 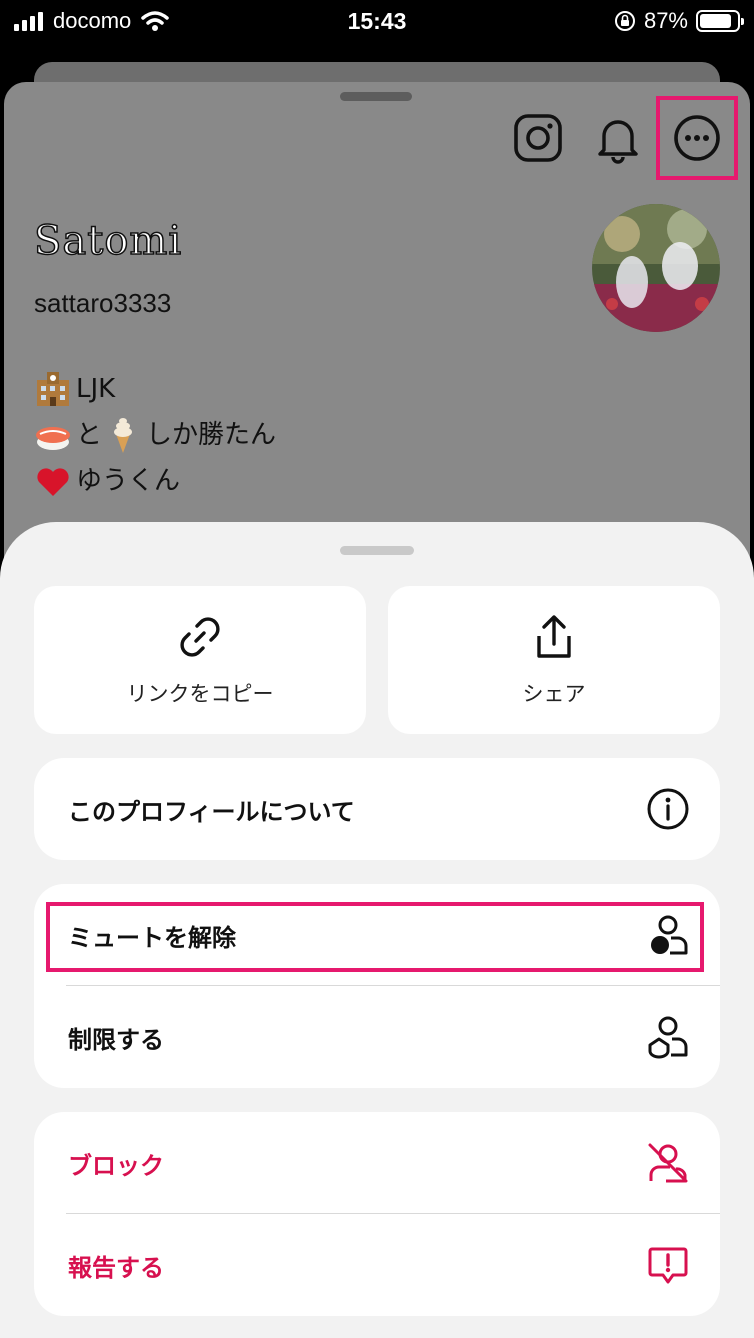 I want to click on block-report-group: ブロック 報告する, so click(x=377, y=1214).